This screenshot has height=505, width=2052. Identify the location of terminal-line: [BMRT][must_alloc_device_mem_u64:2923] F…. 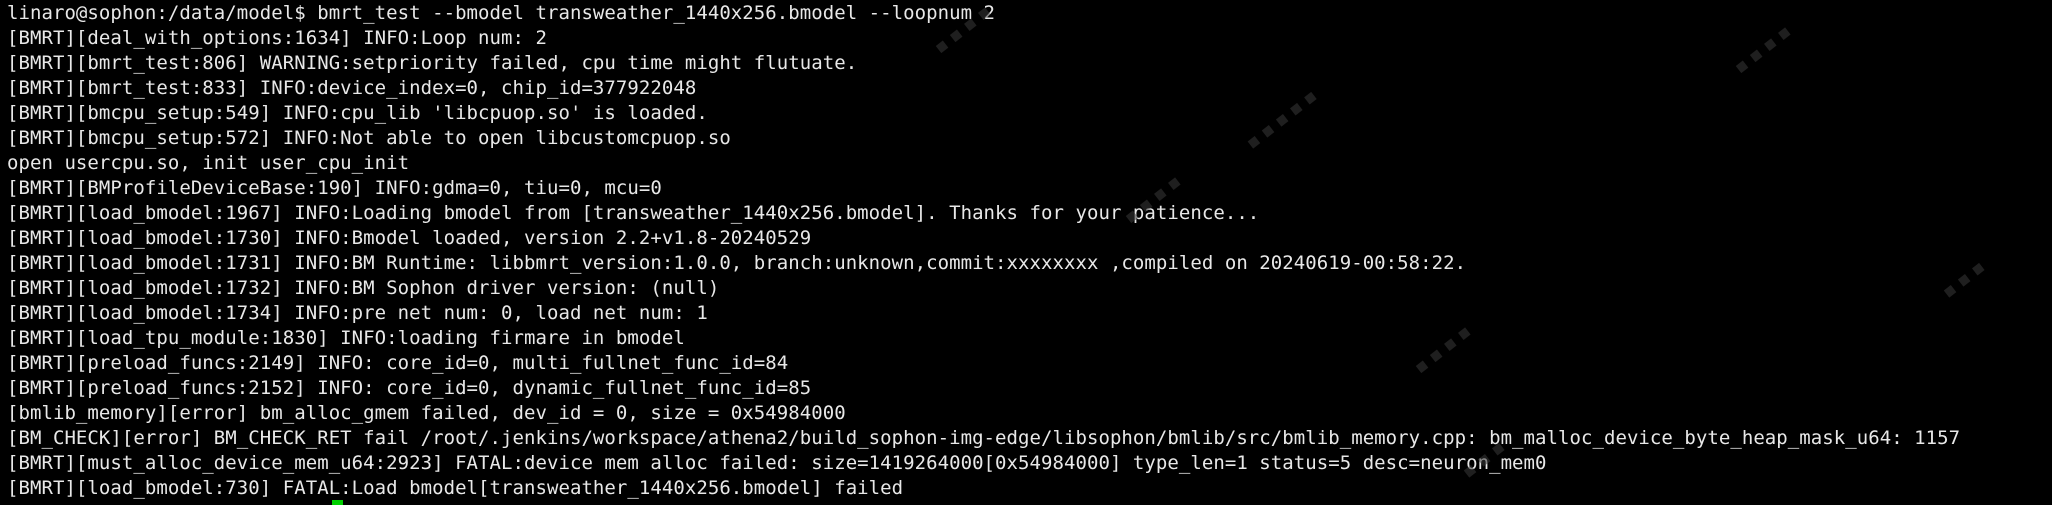
(777, 463).